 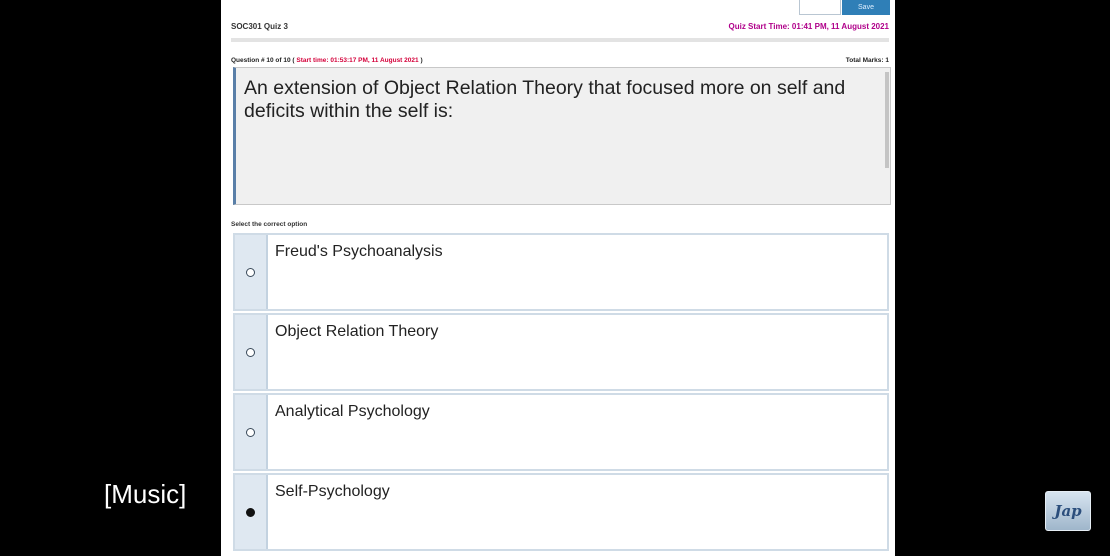 I want to click on music-caption: [Music], so click(x=145, y=494).